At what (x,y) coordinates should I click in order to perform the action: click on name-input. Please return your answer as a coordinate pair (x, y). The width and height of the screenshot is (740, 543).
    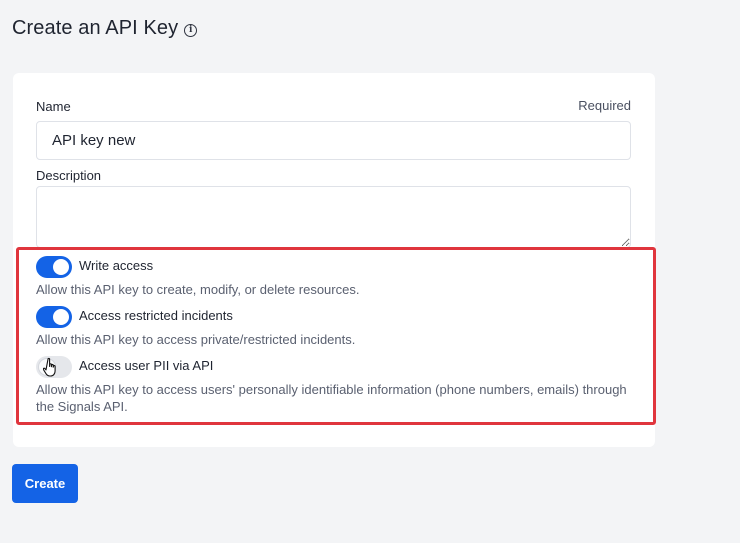
    Looking at the image, I should click on (333, 140).